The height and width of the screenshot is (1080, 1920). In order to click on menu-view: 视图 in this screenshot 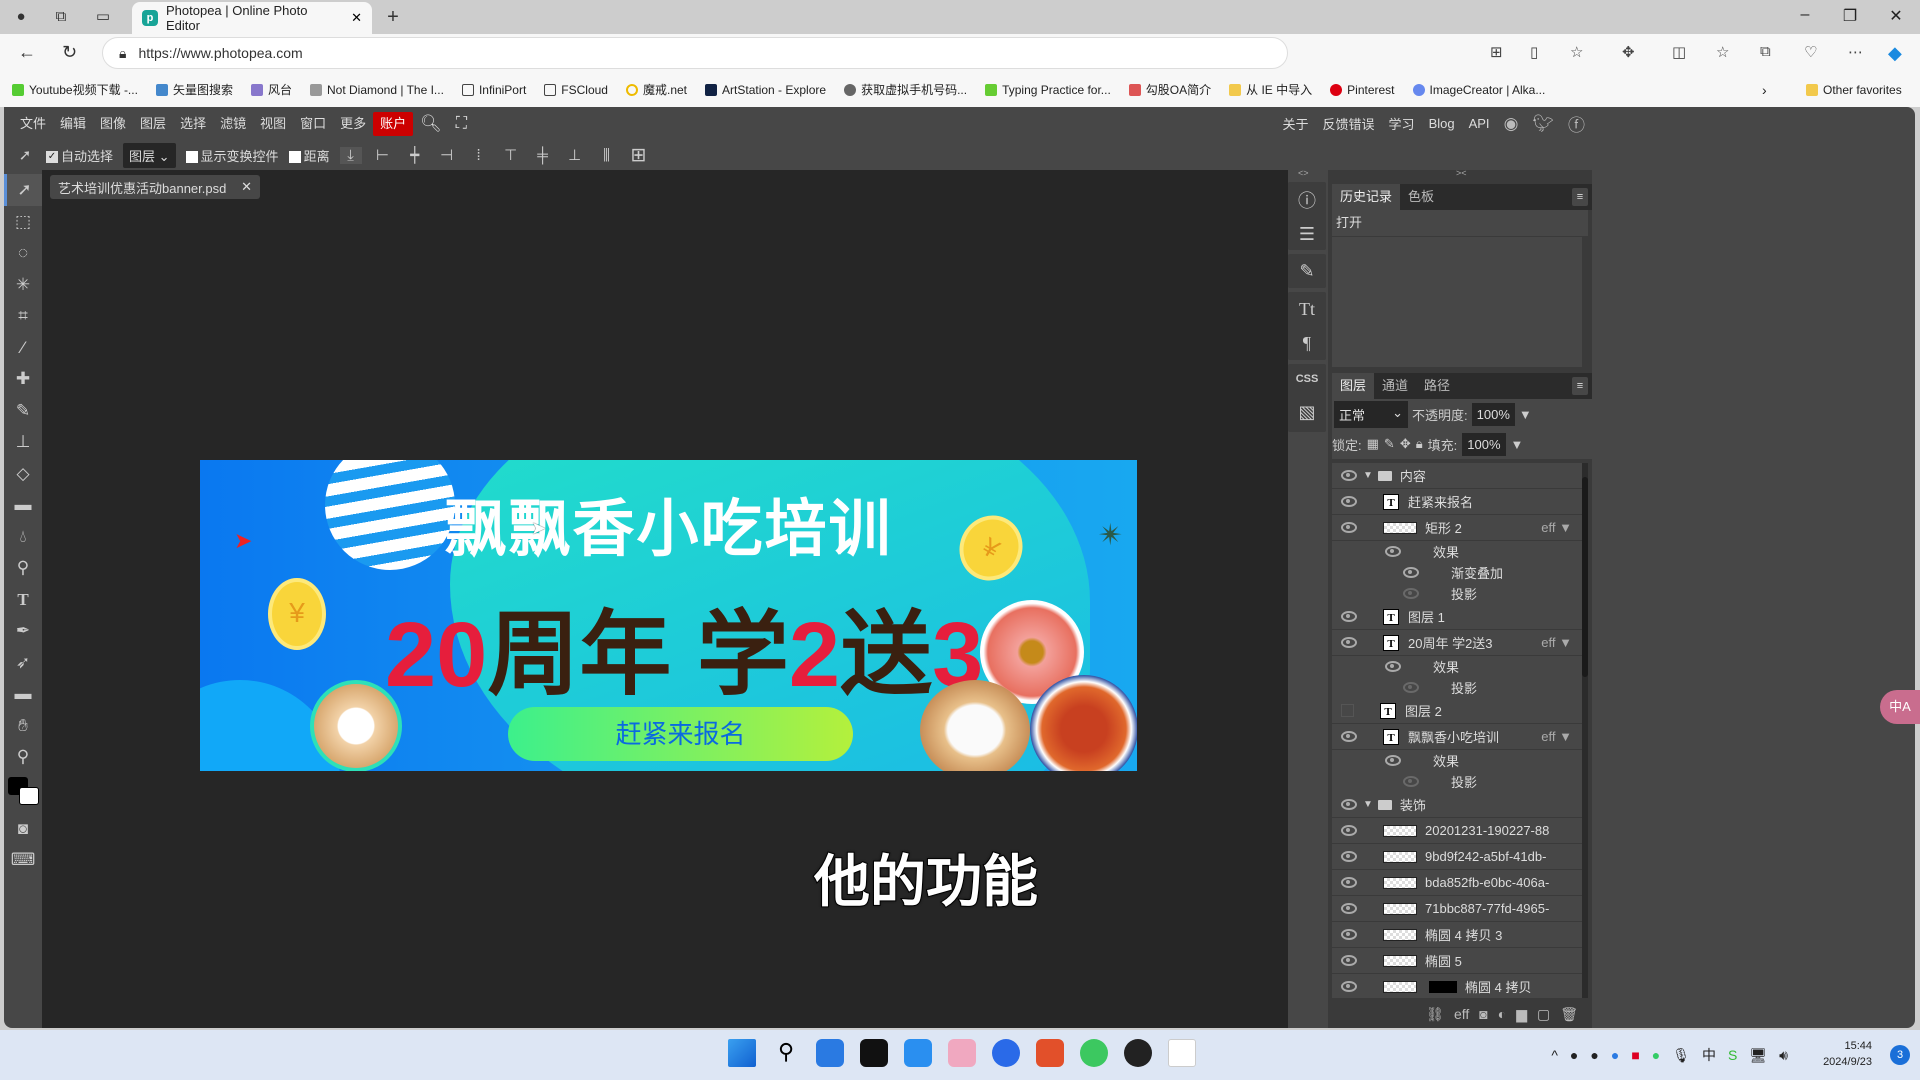, I will do `click(273, 124)`.